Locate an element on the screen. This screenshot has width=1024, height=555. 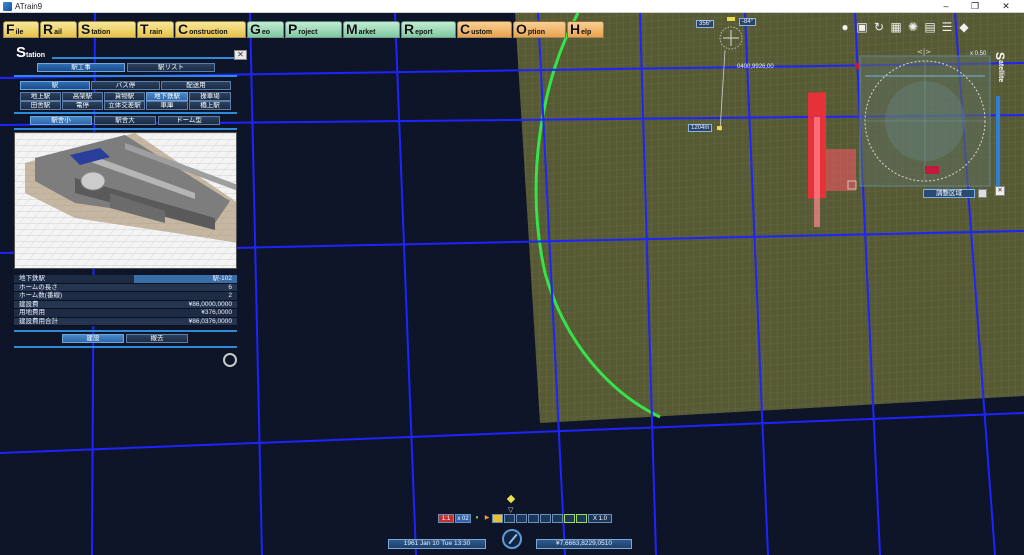
grid-icon: ▦ is located at coordinates (896, 27).